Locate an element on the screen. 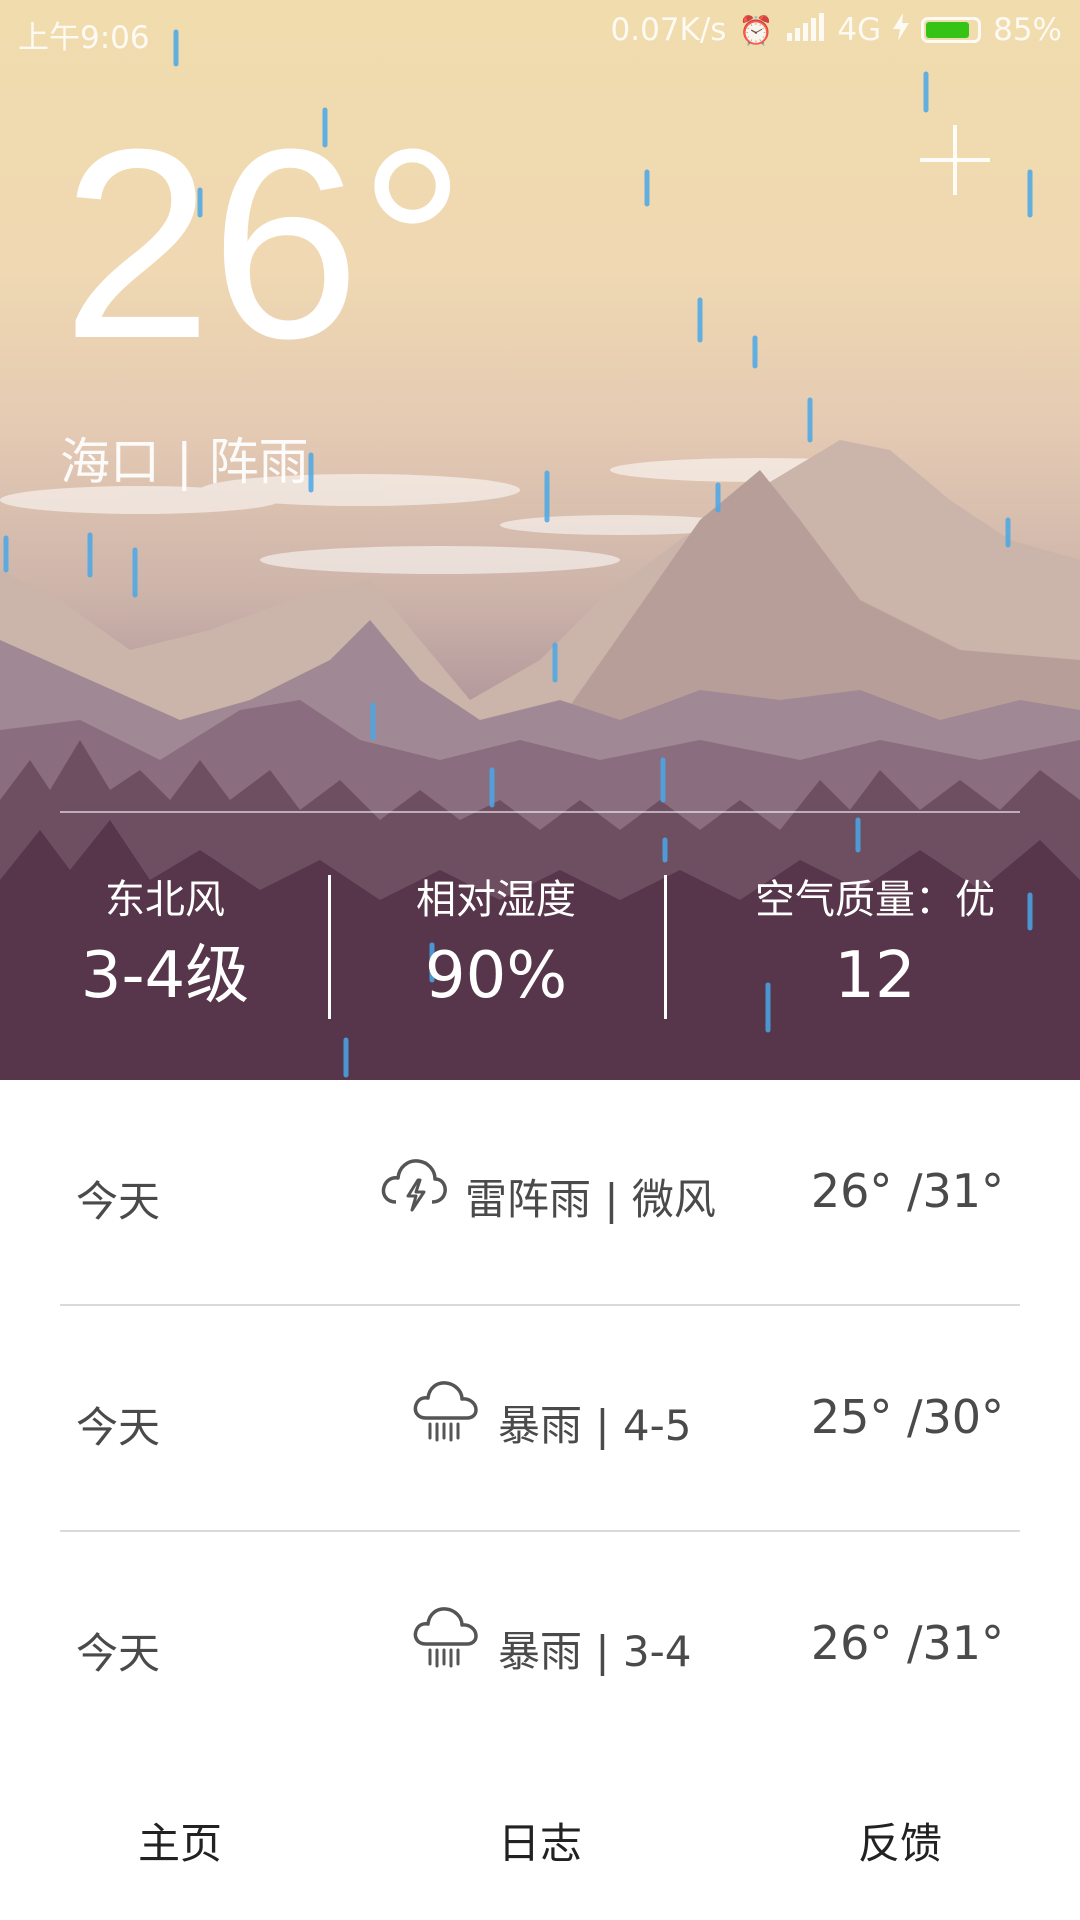 The width and height of the screenshot is (1080, 1920). location-condition: 海口 | 阵雨 is located at coordinates (184, 462).